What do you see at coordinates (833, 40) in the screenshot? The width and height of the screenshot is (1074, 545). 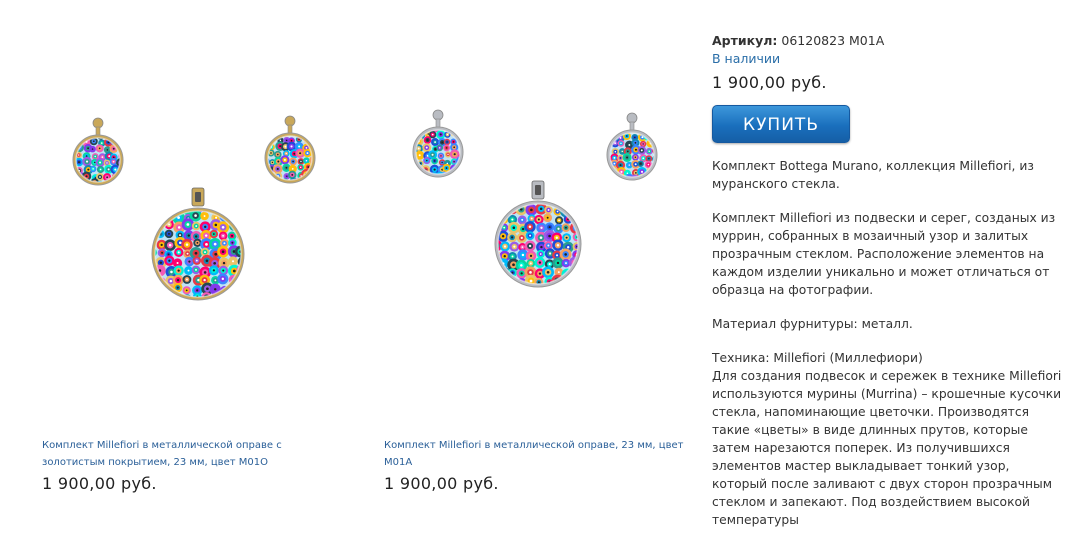 I see `sku-value: 06120823 M01A` at bounding box center [833, 40].